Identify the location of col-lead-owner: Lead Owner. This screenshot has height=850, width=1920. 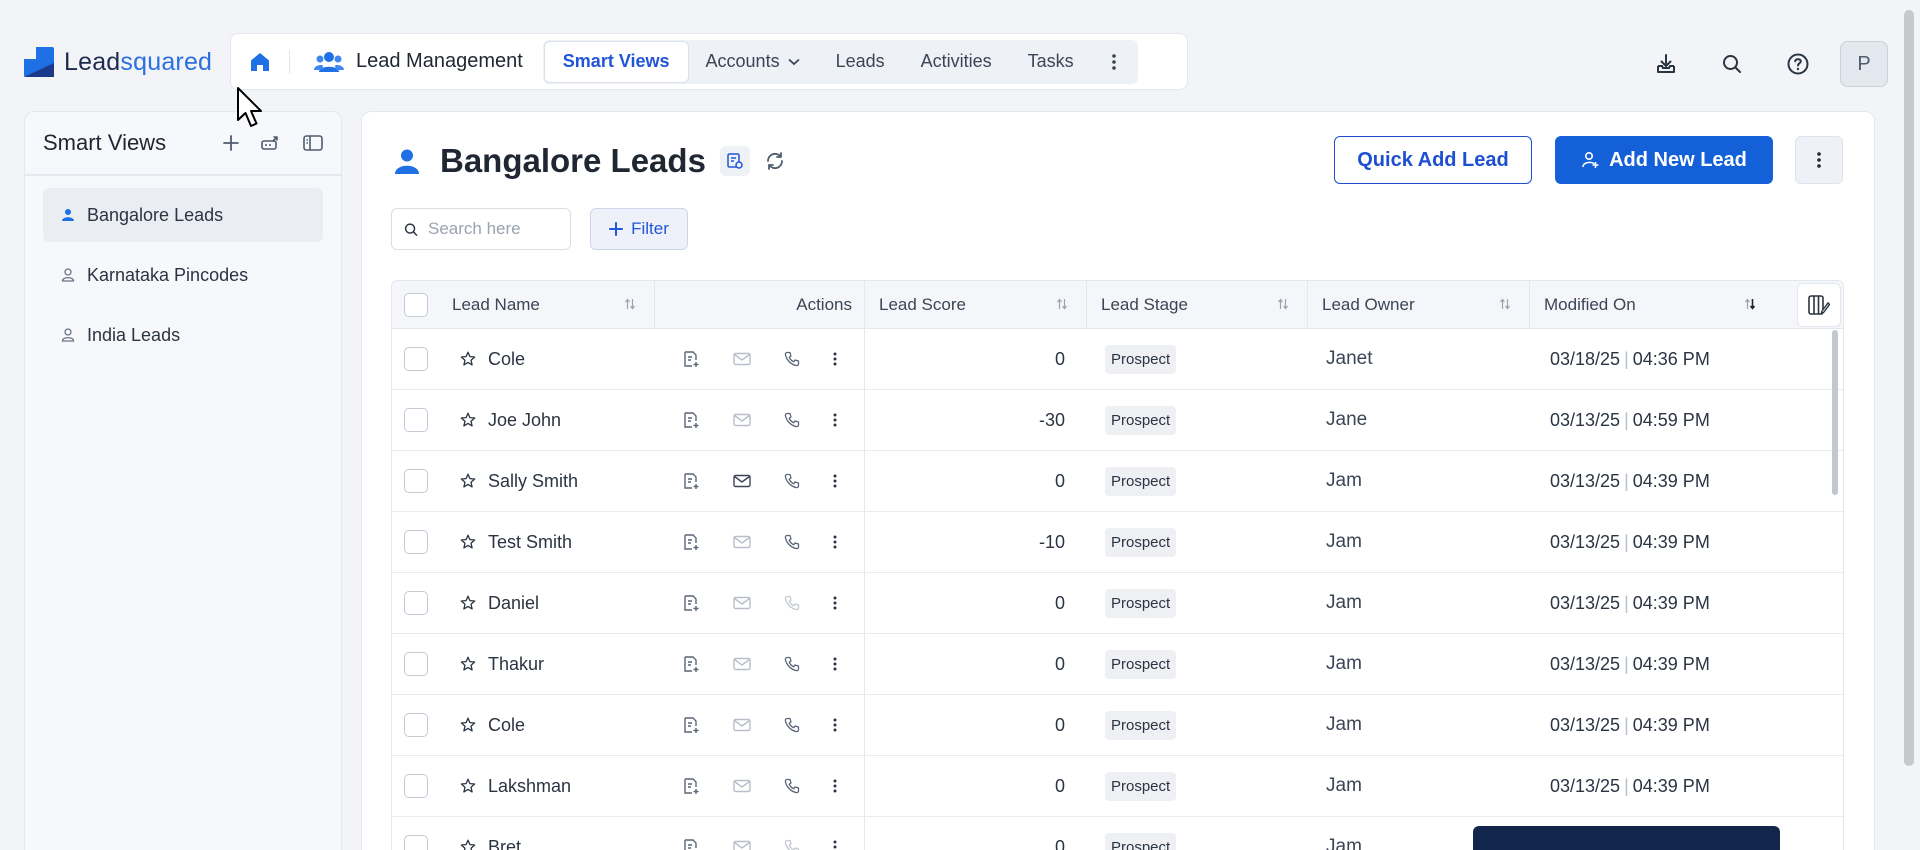
(1419, 304).